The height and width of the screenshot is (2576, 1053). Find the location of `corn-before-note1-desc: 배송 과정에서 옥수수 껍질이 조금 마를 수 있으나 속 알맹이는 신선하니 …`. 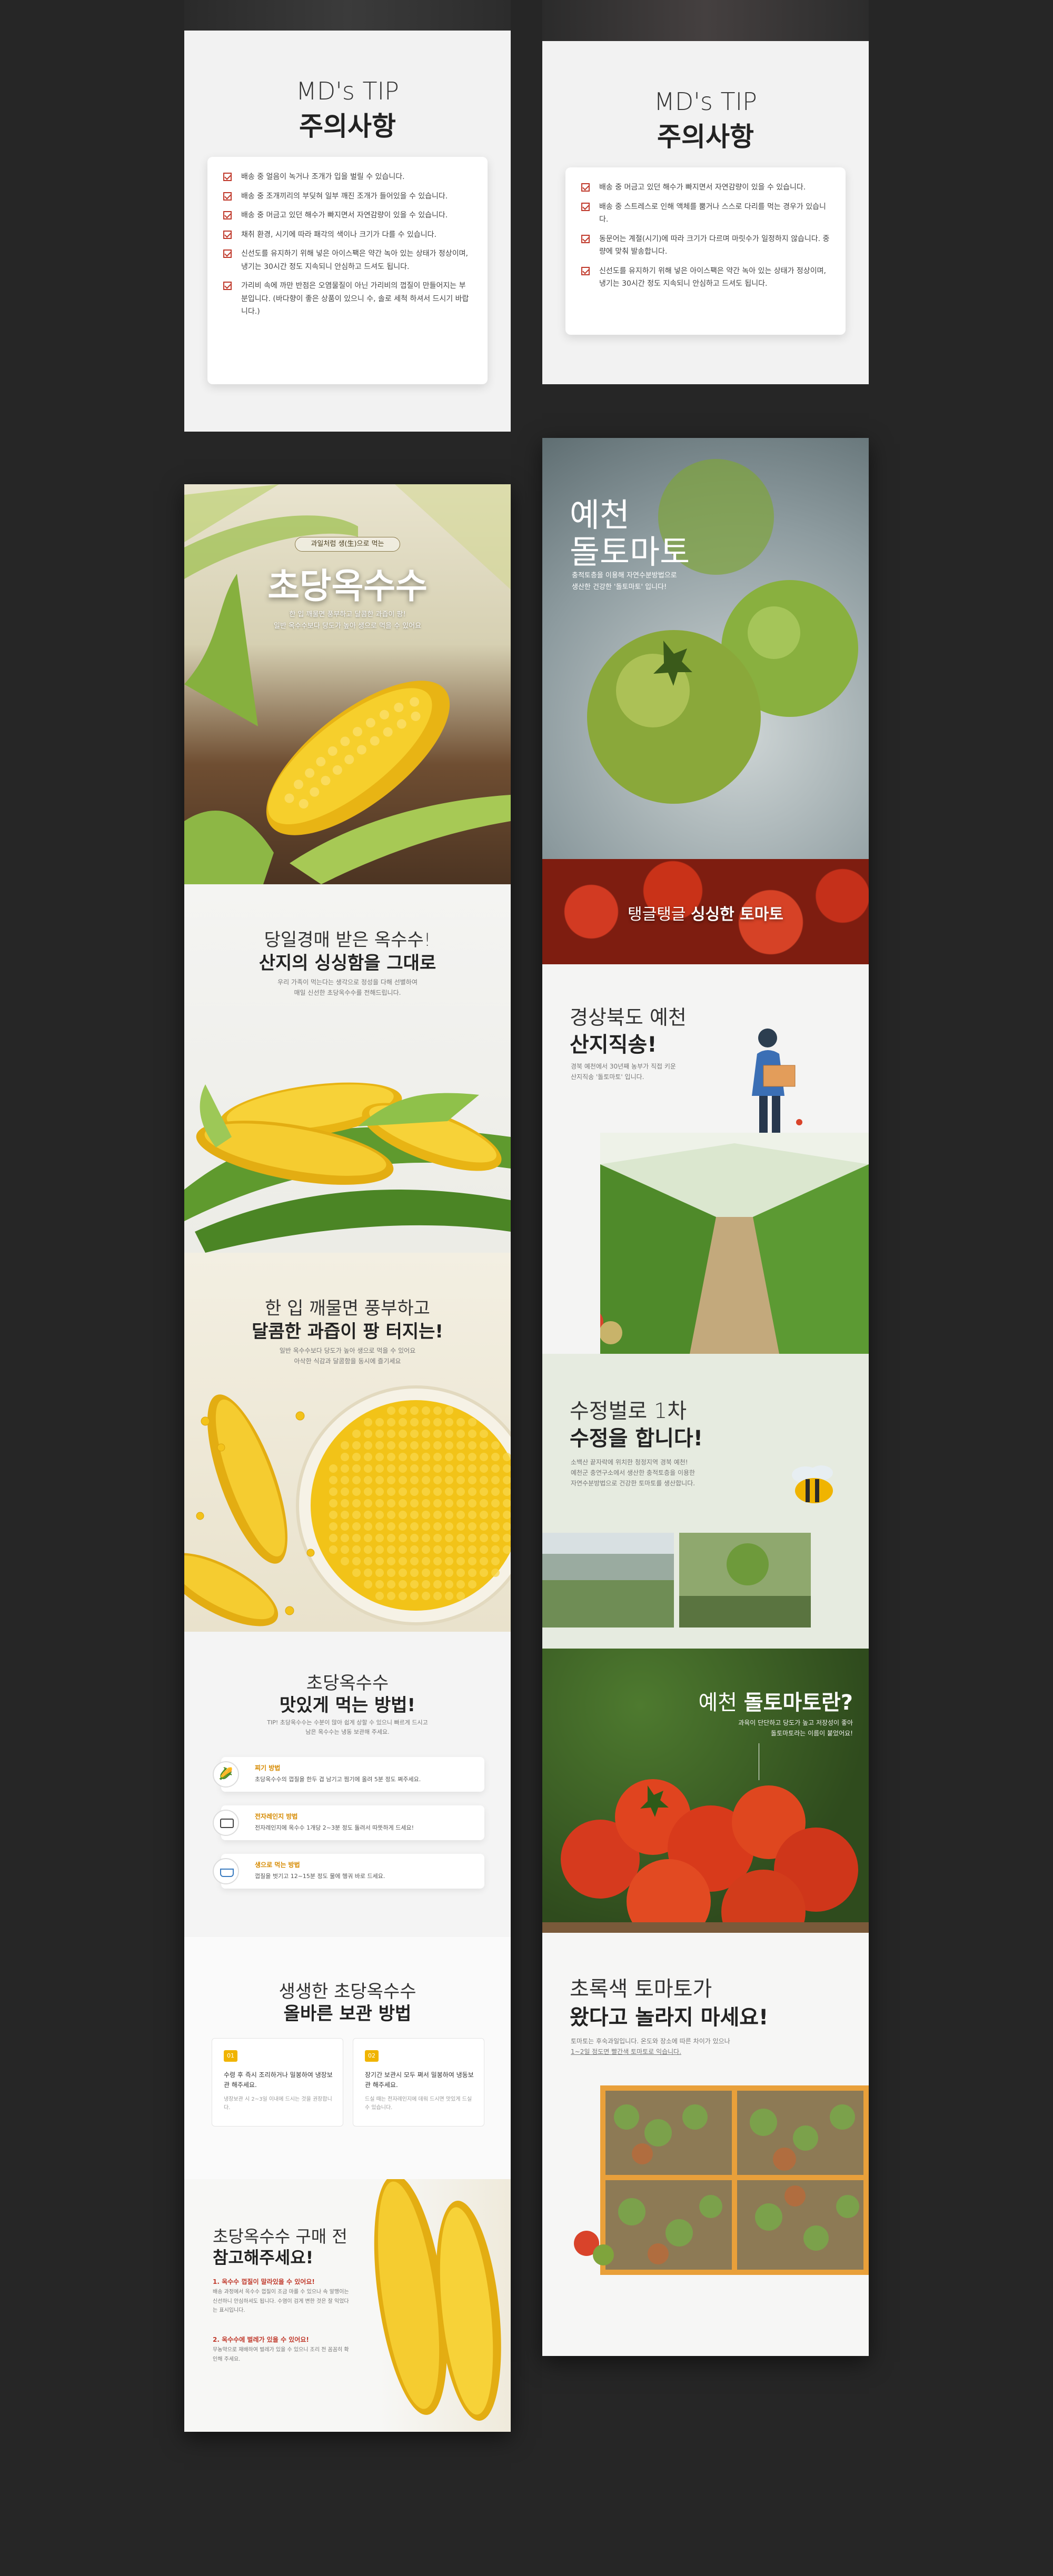

corn-before-note1-desc: 배송 과정에서 옥수수 껍질이 조금 마를 수 있으나 속 알맹이는 신선하니 … is located at coordinates (281, 2301).